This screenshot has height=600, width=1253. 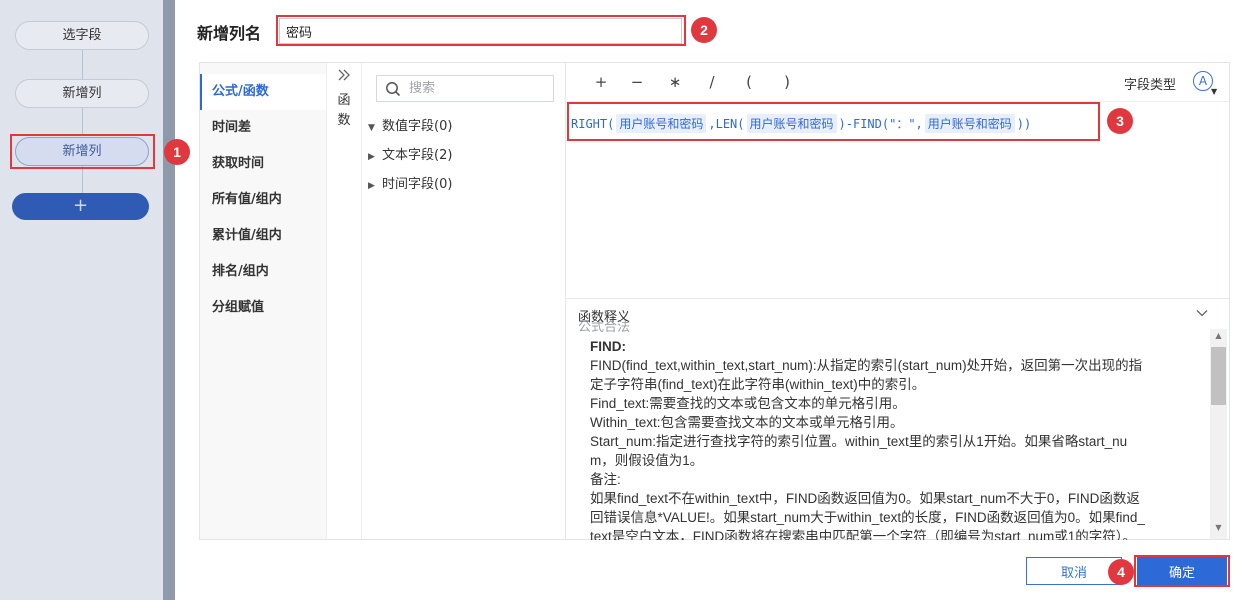 What do you see at coordinates (263, 308) in the screenshot?
I see `category-group-assign: 分组赋值` at bounding box center [263, 308].